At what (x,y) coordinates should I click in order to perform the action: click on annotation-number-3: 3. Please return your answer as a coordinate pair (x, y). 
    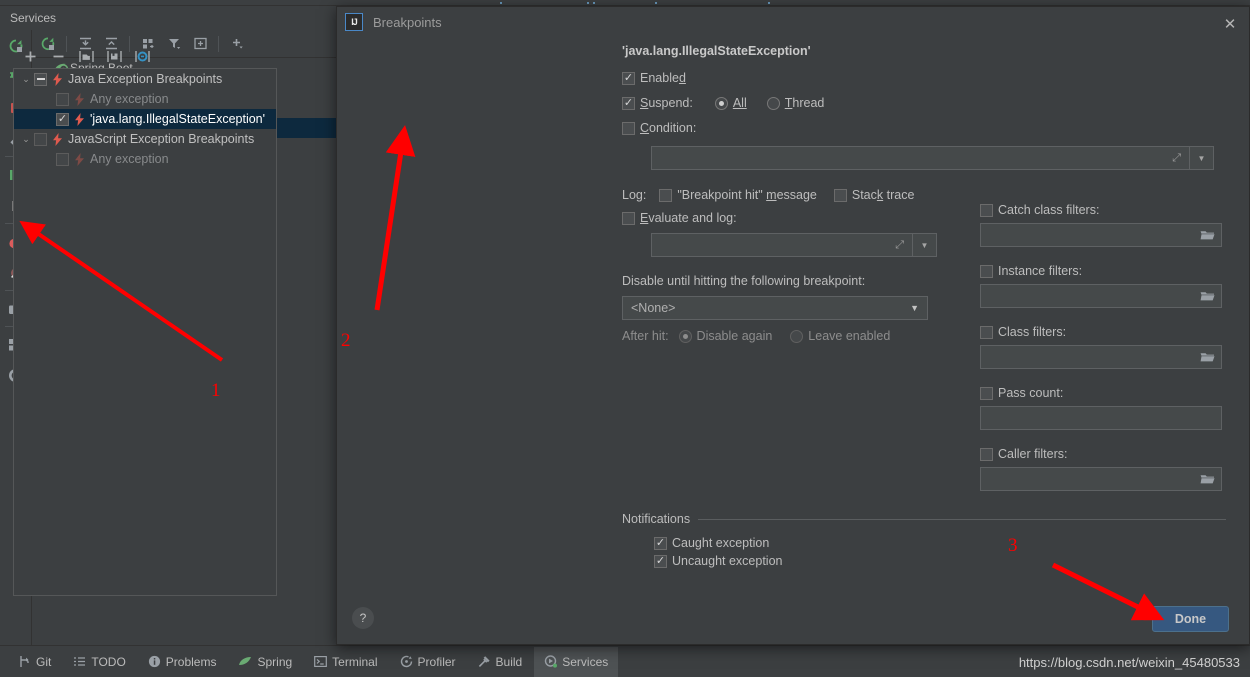
    Looking at the image, I should click on (1013, 545).